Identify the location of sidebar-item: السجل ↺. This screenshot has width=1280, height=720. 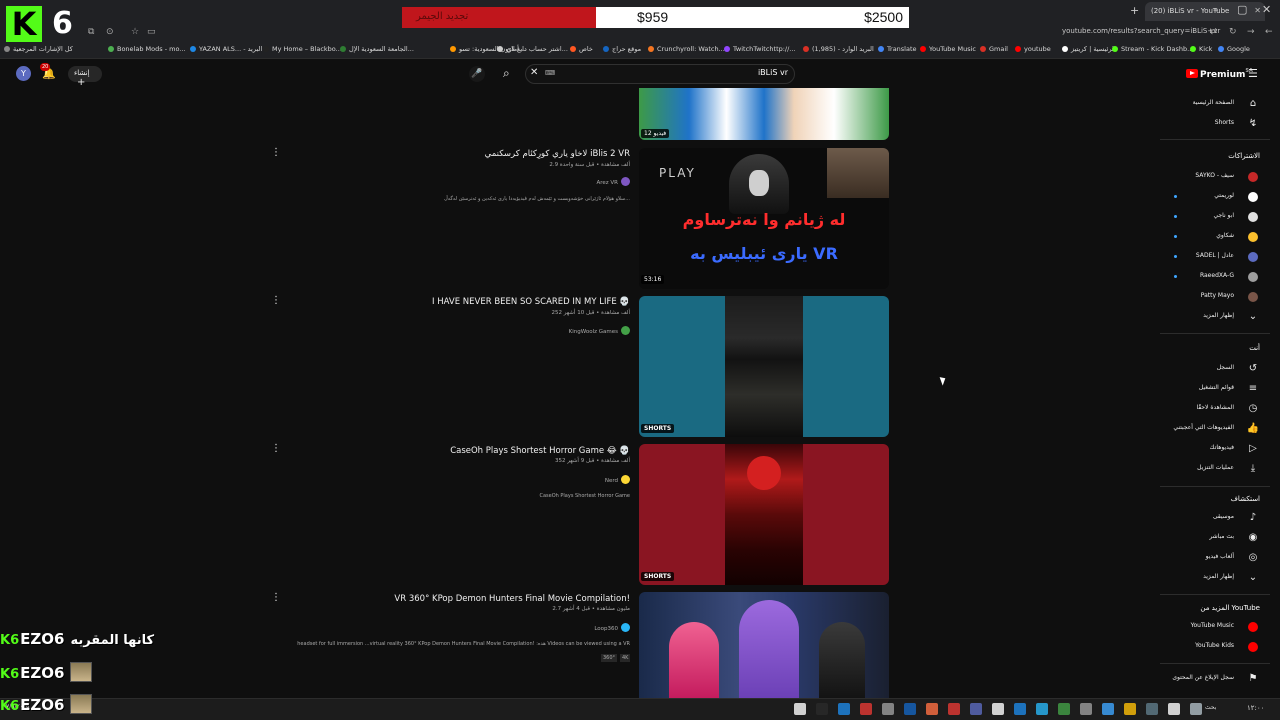
(1210, 369).